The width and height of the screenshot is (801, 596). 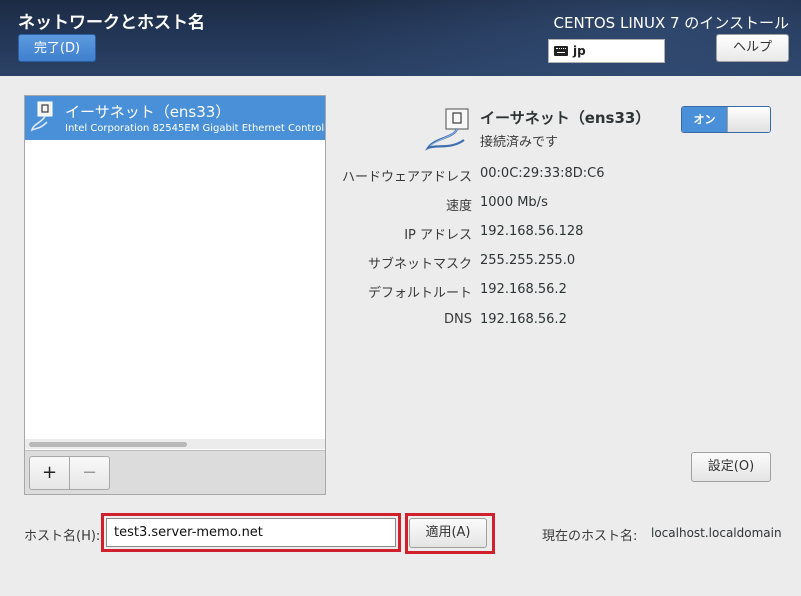 I want to click on device-power-toggle: オン, so click(x=726, y=119).